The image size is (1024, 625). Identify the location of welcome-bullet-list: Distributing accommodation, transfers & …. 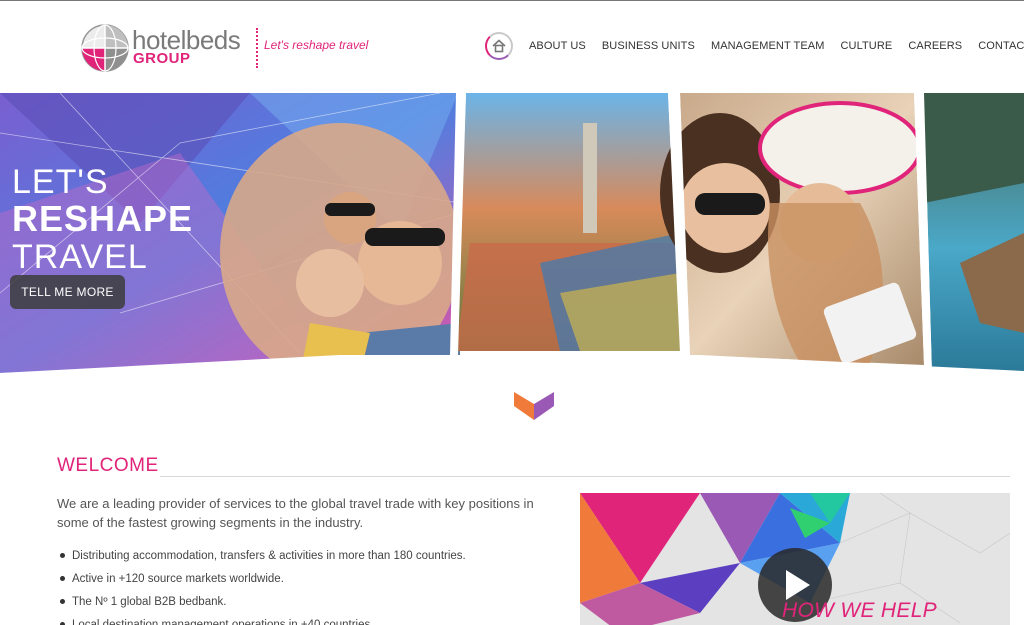
(310, 586).